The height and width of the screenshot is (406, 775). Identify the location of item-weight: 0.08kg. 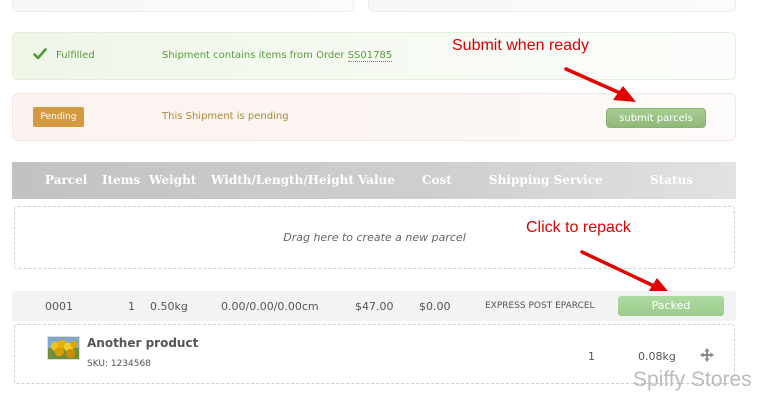
(657, 356).